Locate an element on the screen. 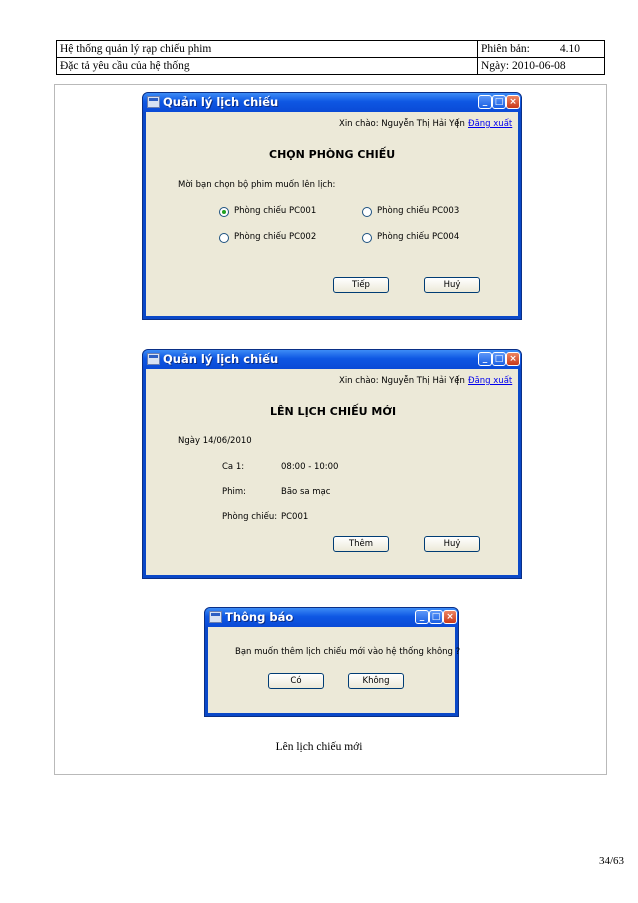 The width and height of the screenshot is (638, 903). add-button: Thêm is located at coordinates (361, 544).